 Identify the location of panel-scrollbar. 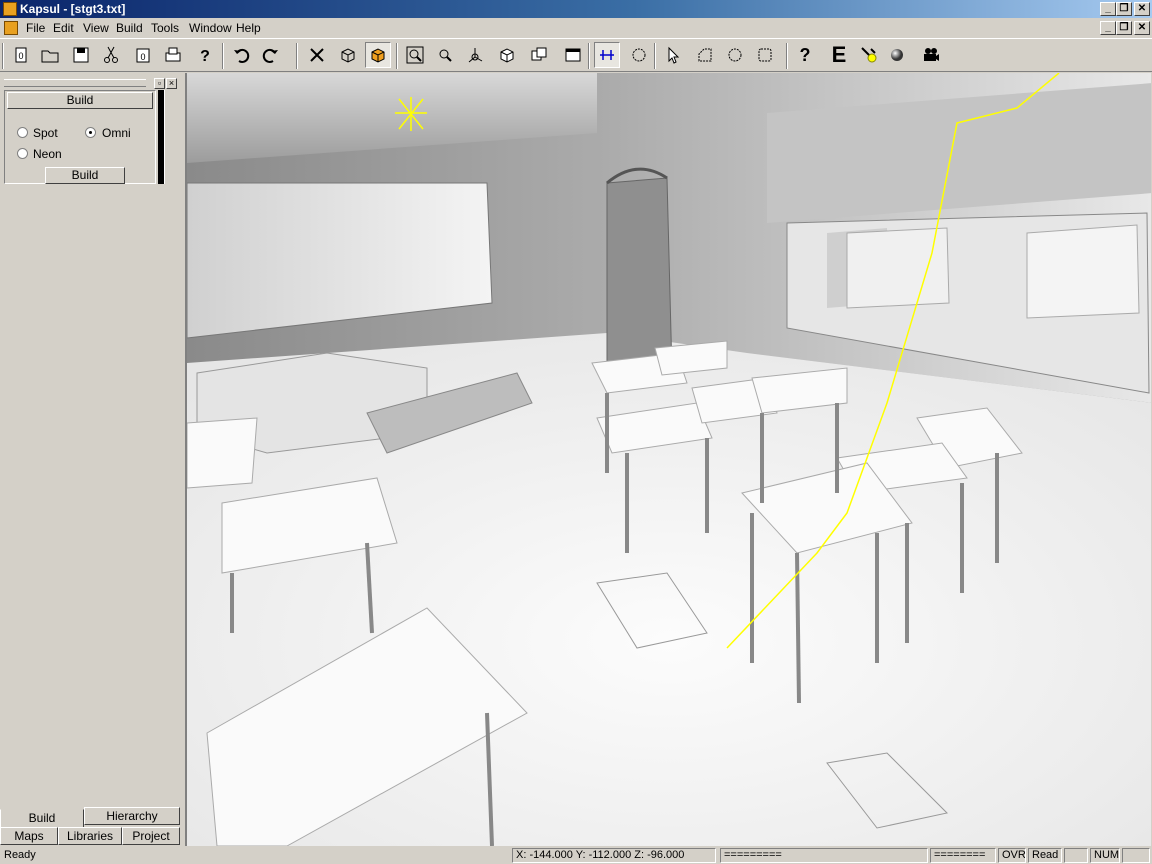
(161, 137).